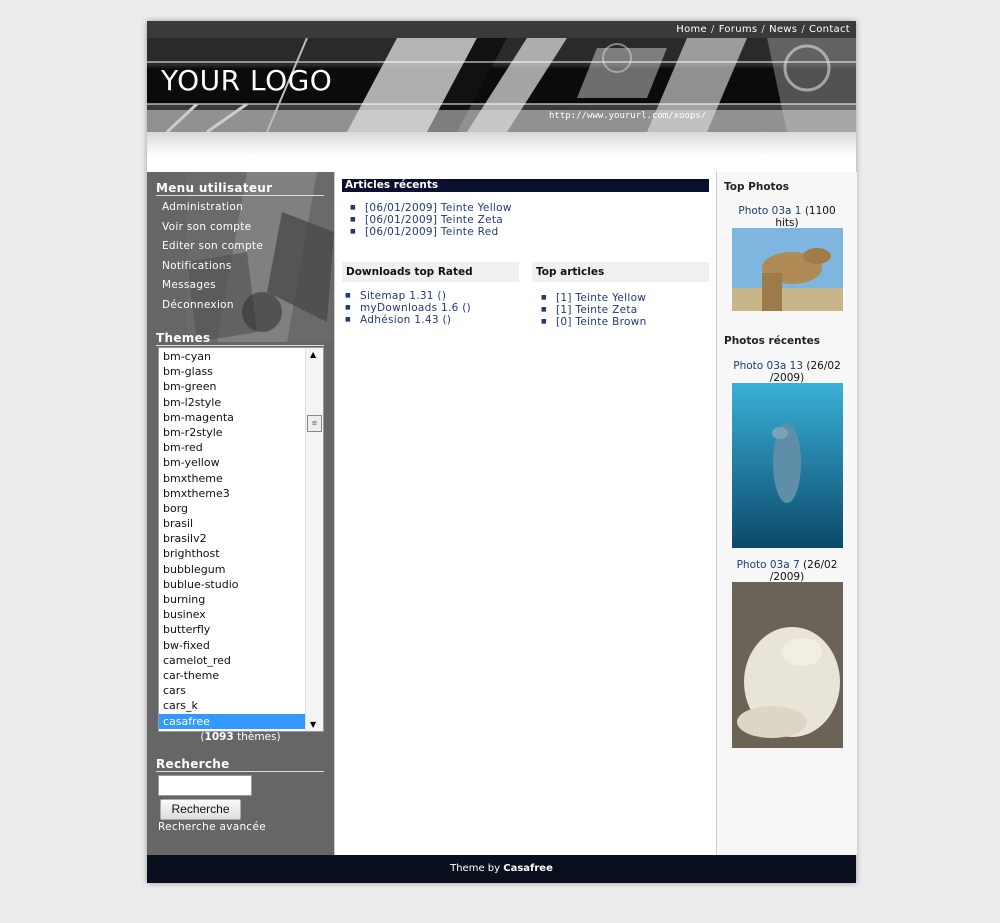 This screenshot has width=1000, height=923. Describe the element at coordinates (248, 231) in the screenshot. I see `menu-item-view-account: Voir son compte` at that location.